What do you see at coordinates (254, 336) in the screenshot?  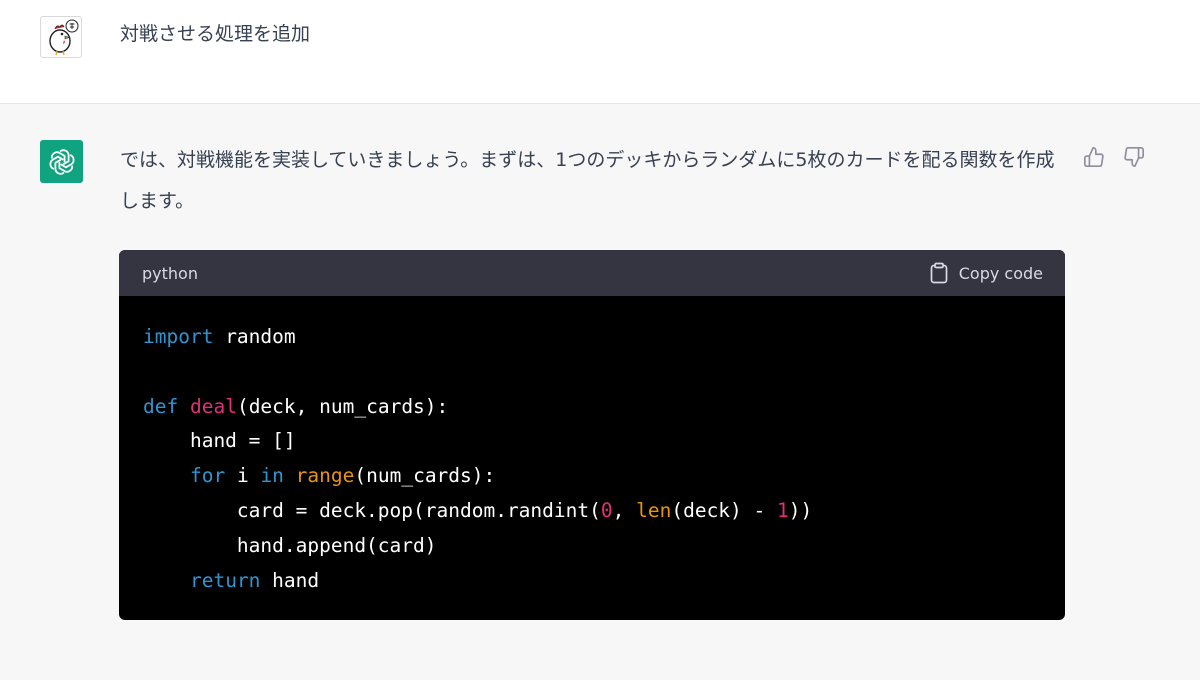 I see `code-text: random` at bounding box center [254, 336].